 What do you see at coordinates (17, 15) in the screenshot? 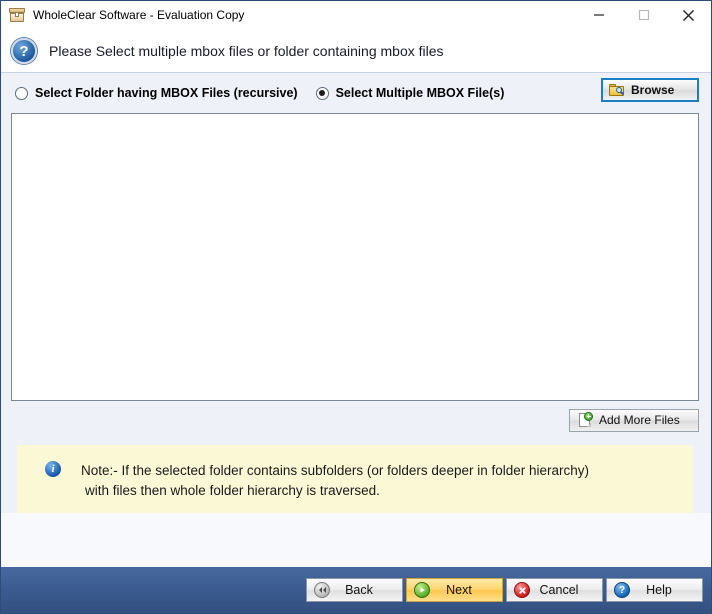
I see `archive-box-icon` at bounding box center [17, 15].